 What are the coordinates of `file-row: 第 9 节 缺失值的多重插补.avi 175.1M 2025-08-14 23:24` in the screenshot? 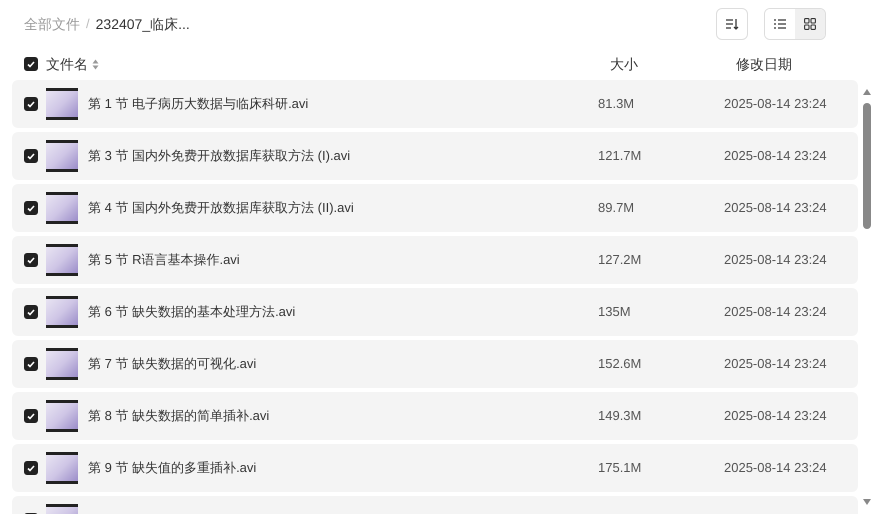 It's located at (435, 468).